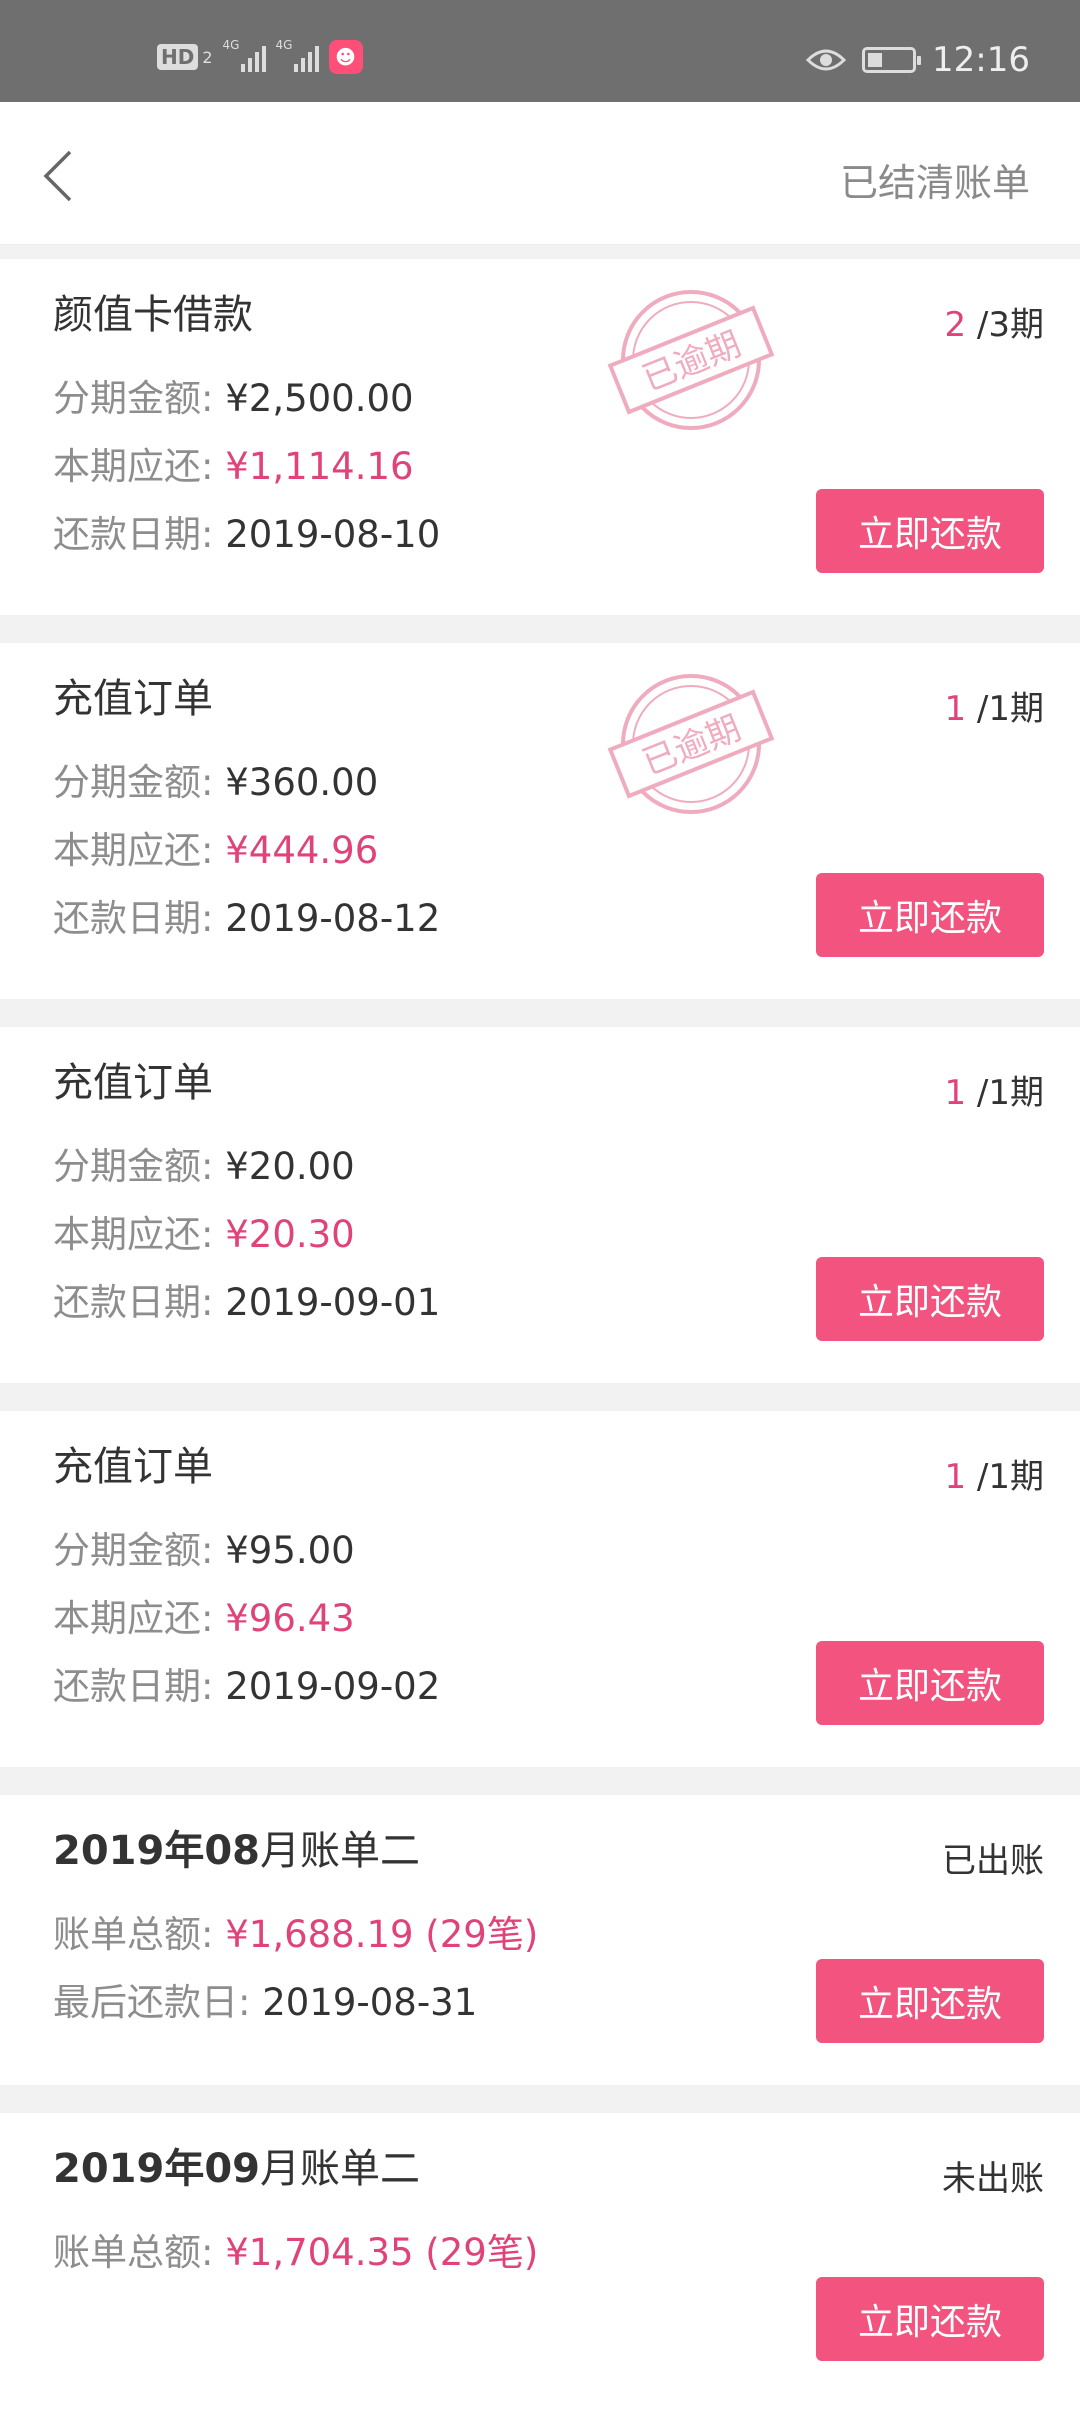  I want to click on card-title: 颜值卡借款, so click(153, 315).